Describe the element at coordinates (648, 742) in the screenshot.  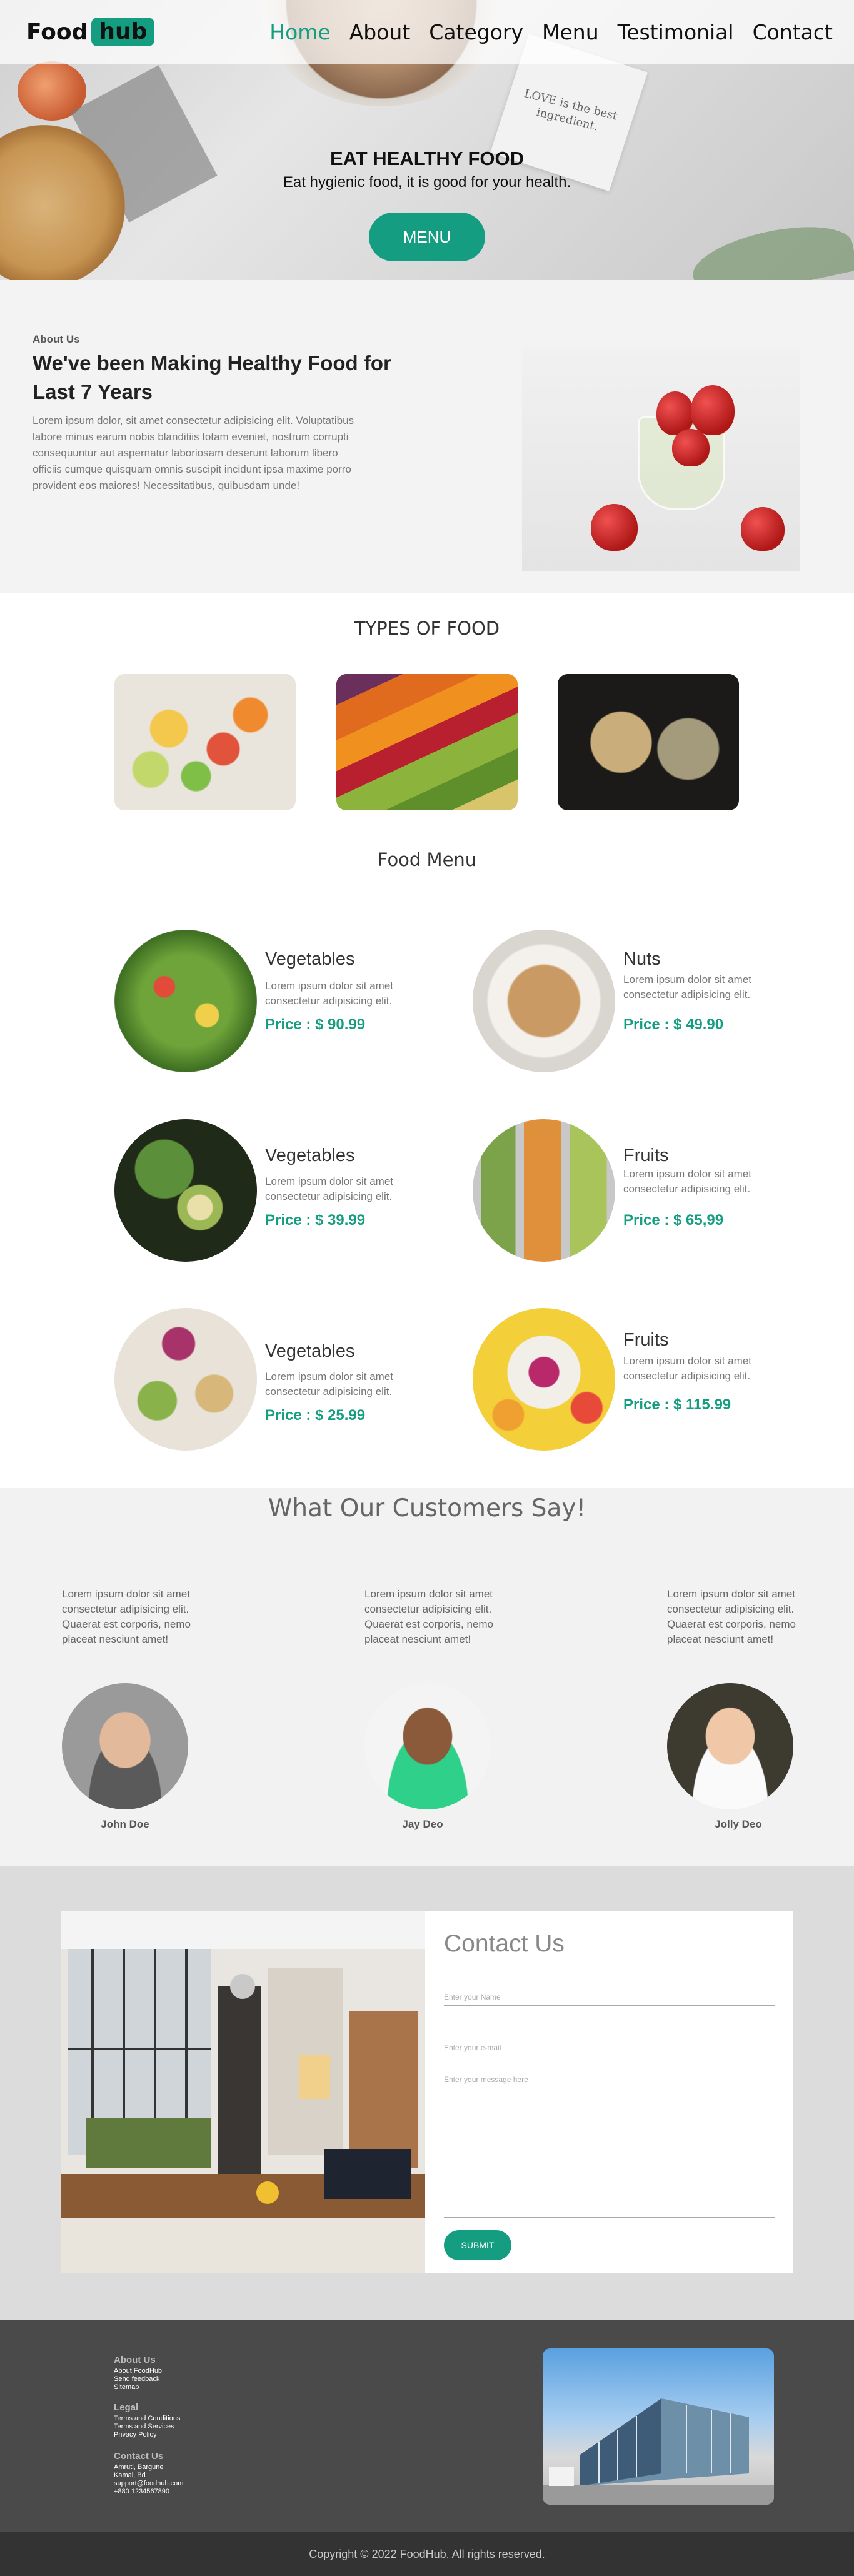
I see `type-card-nuts-and-seeds` at that location.